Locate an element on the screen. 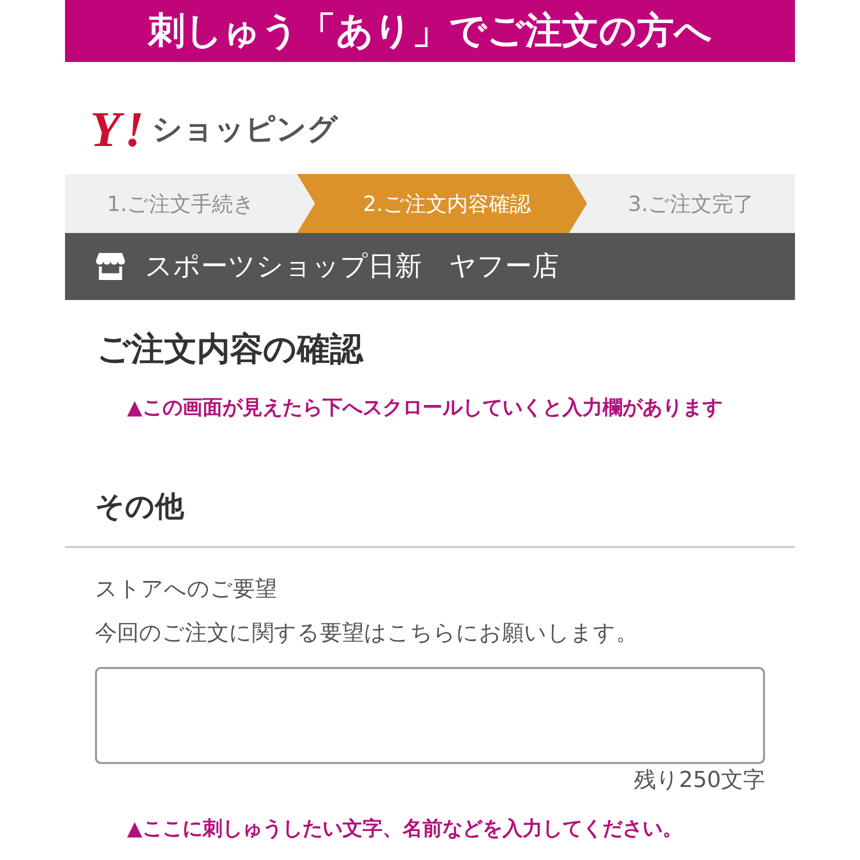 Image resolution: width=860 pixels, height=860 pixels. store-name: スポーツショップ日新 ヤフー店 is located at coordinates (352, 267).